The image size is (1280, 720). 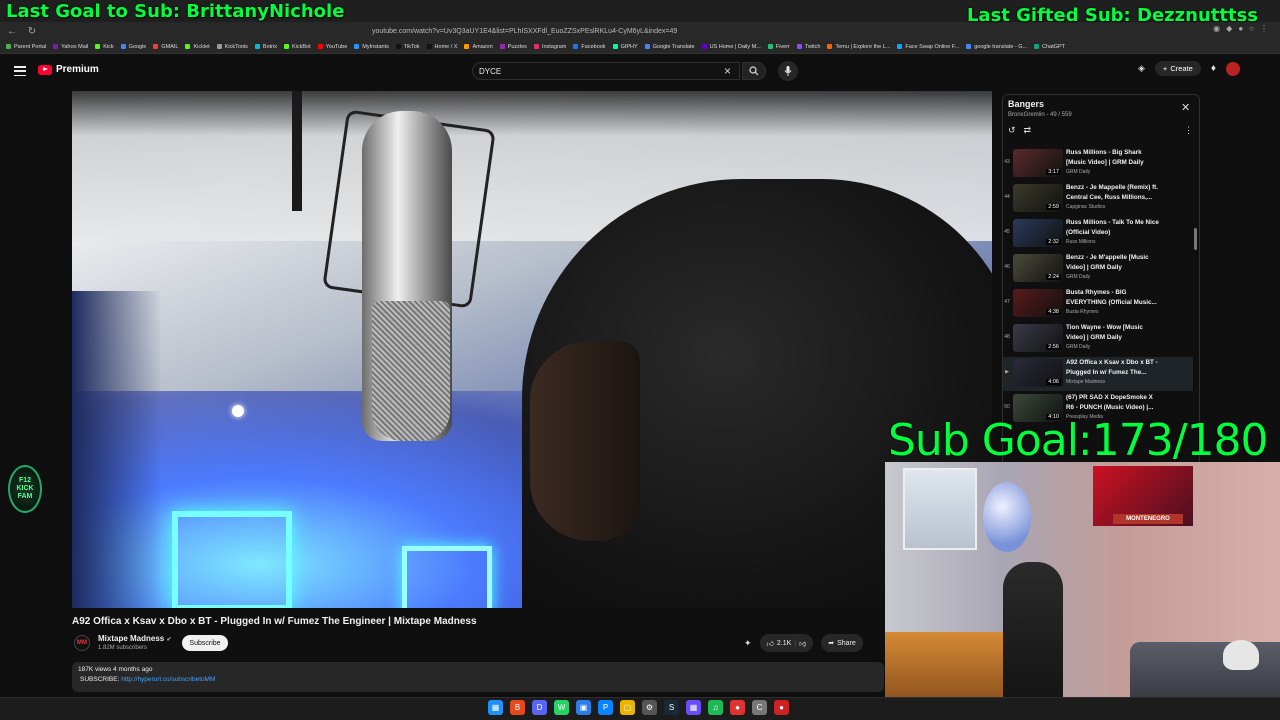 What do you see at coordinates (1141, 68) in the screenshot?
I see `cast-icon: ◈` at bounding box center [1141, 68].